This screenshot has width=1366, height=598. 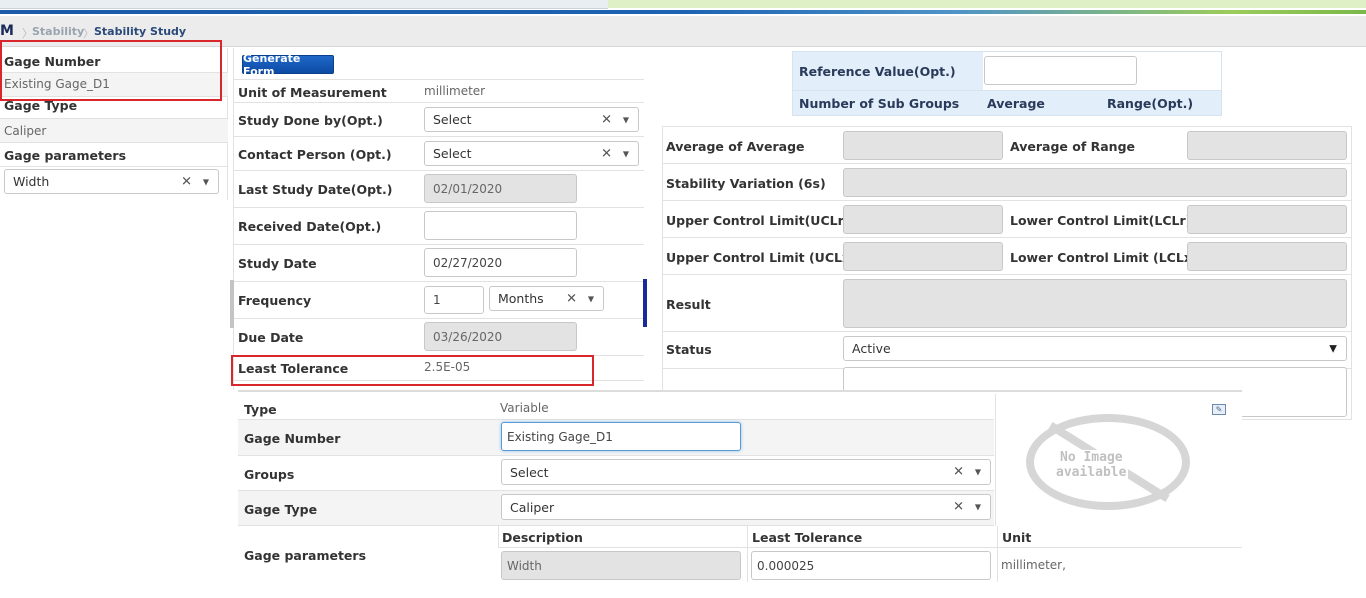 I want to click on range-header: Range(Opt.), so click(x=1150, y=103).